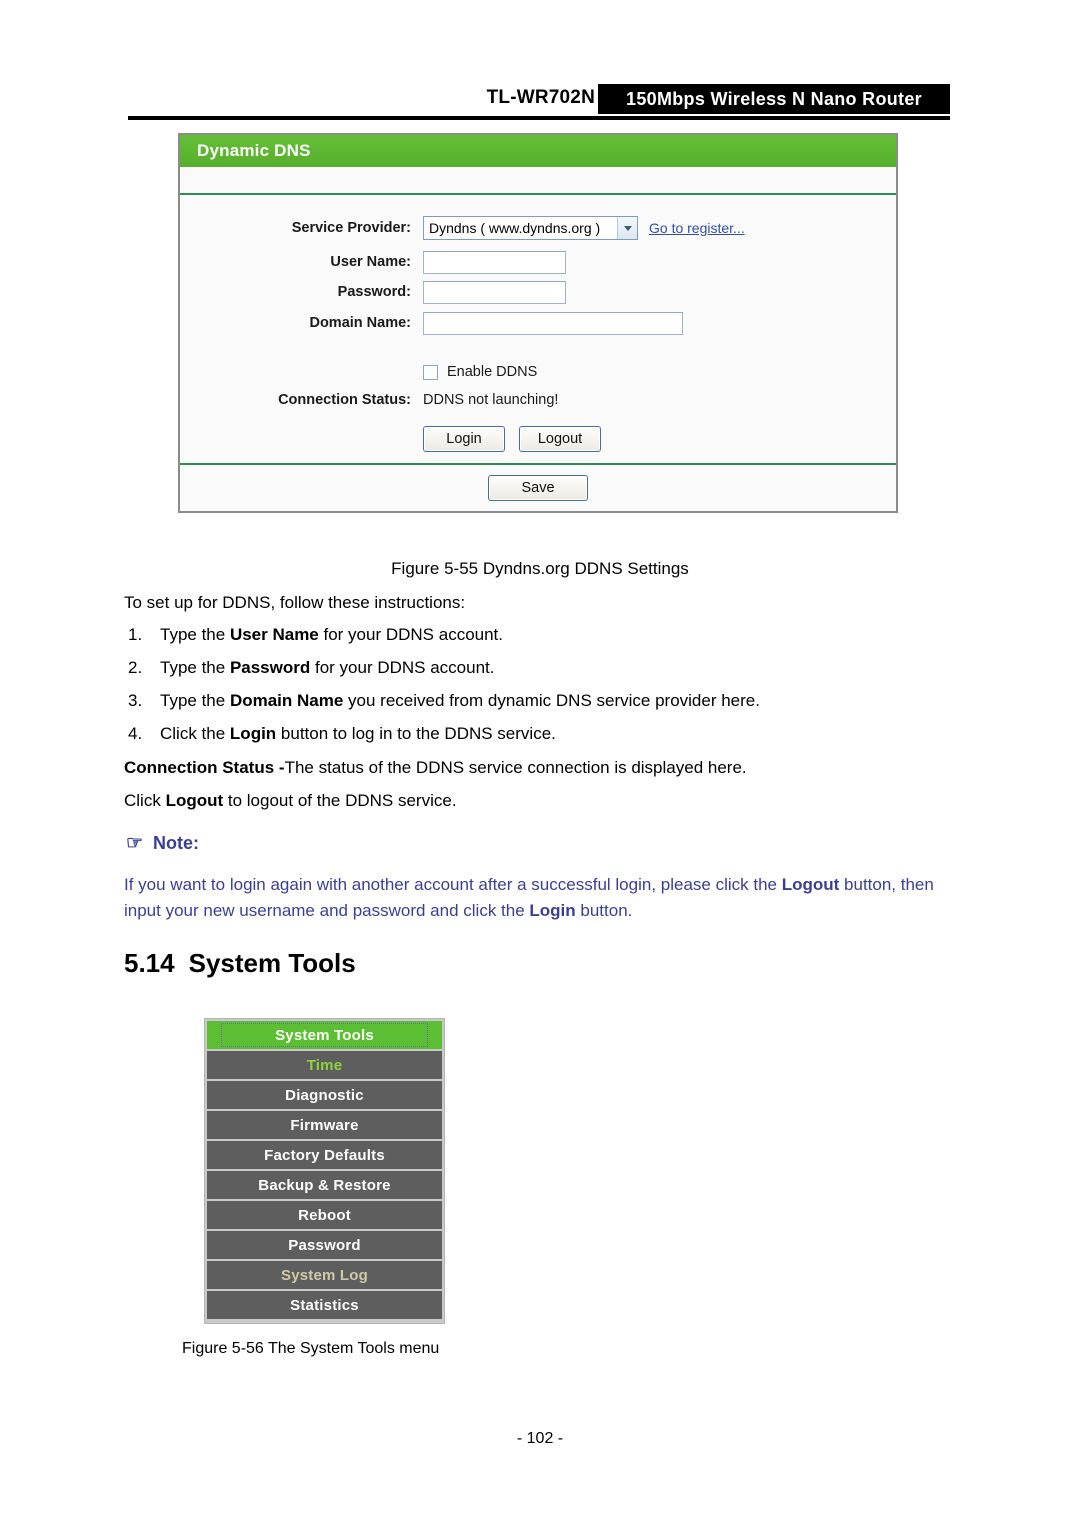  I want to click on hand-pointing-right-icon: ☞, so click(135, 843).